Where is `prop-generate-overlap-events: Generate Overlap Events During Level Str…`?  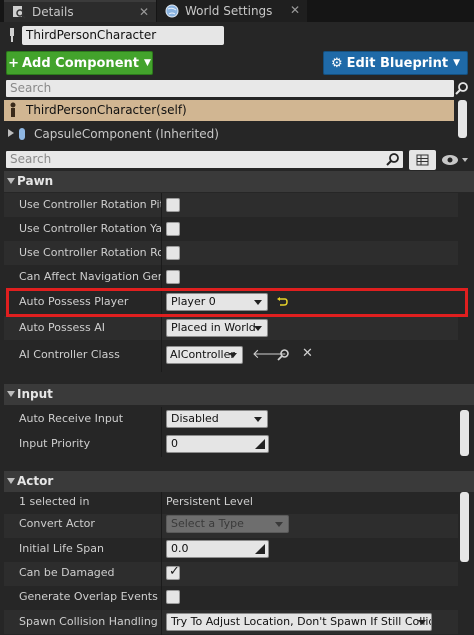
prop-generate-overlap-events: Generate Overlap Events During Level Str… is located at coordinates (90, 596).